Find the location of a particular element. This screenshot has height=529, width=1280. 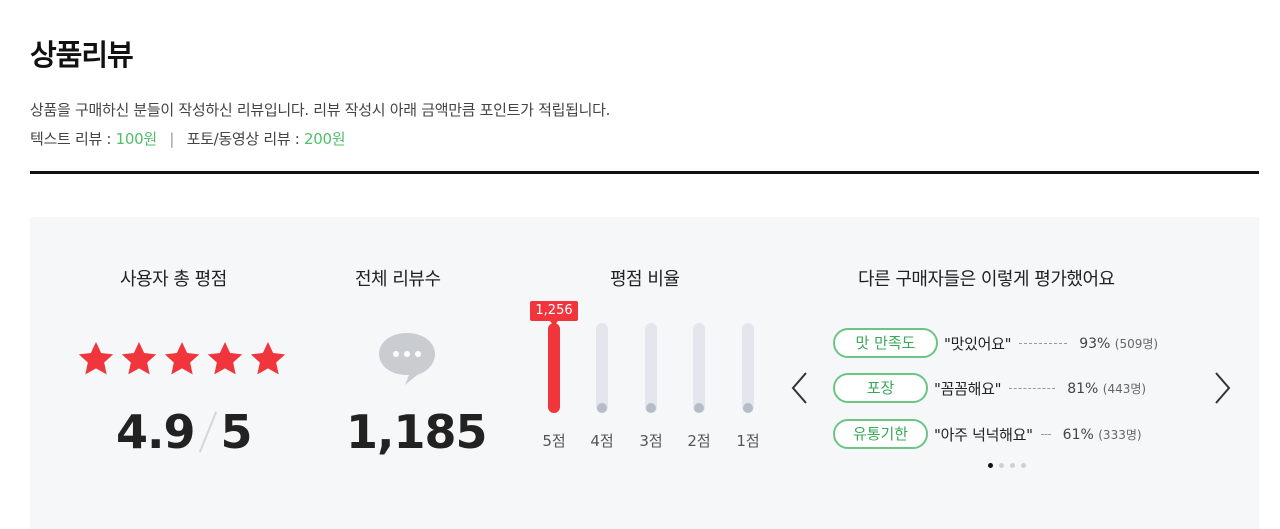

rating-max: 5 is located at coordinates (236, 432).